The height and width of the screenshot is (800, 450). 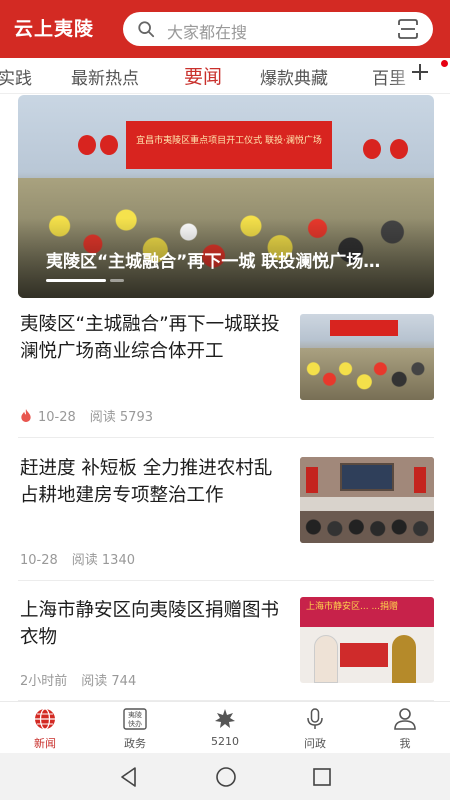 I want to click on kuaixun-icon: 夷陵 快办, so click(x=135, y=719).